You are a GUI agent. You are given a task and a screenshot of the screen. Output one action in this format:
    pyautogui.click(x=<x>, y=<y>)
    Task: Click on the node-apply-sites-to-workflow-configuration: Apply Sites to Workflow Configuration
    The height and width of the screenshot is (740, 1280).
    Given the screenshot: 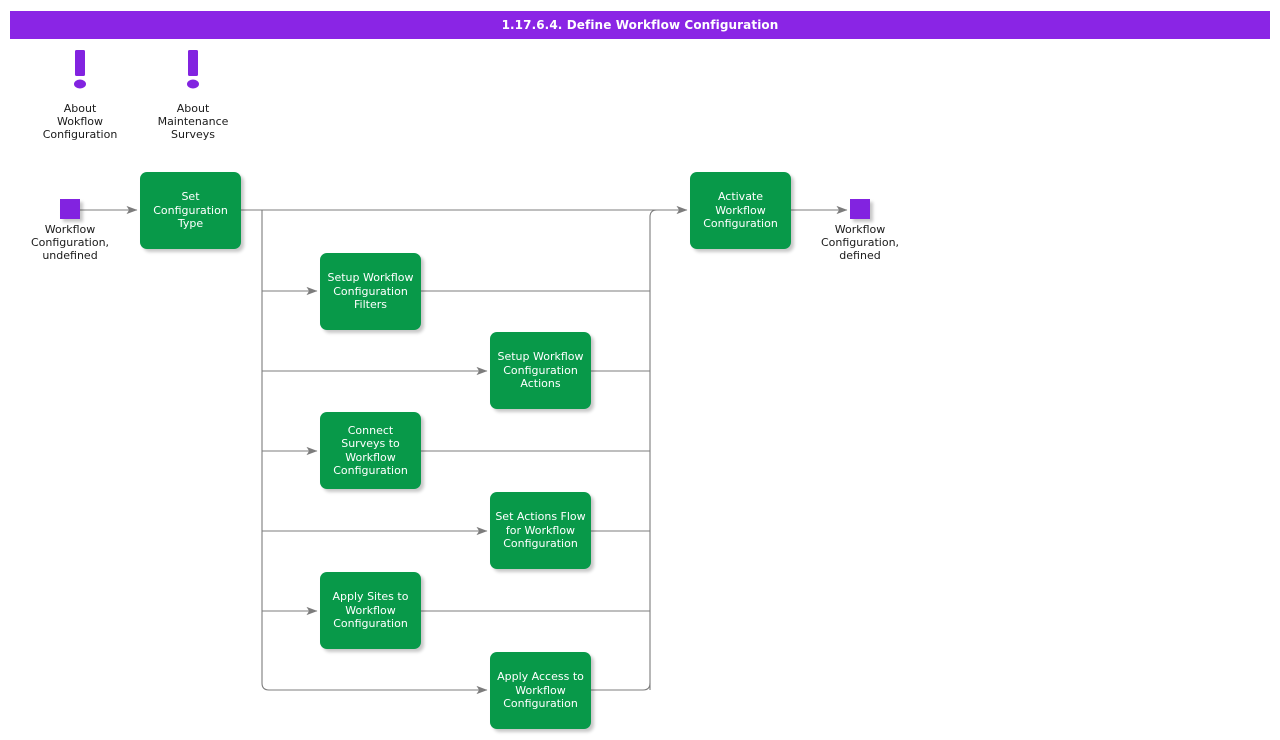 What is the action you would take?
    pyautogui.click(x=370, y=610)
    